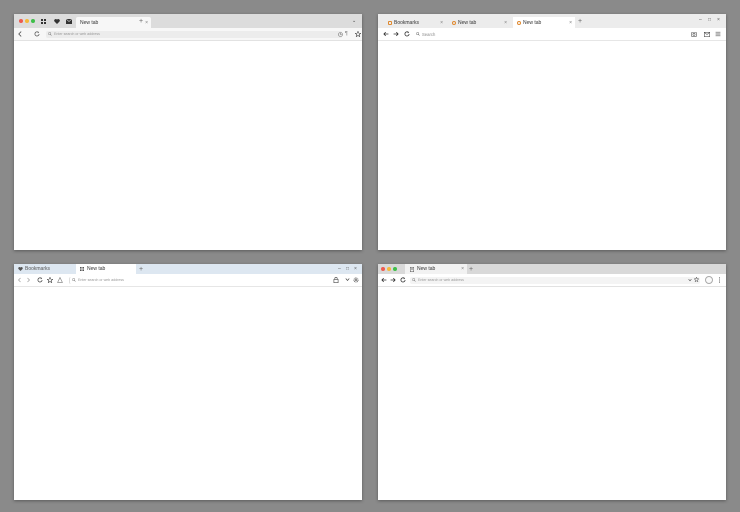  I want to click on tab-new-tab: New tab, so click(106, 269).